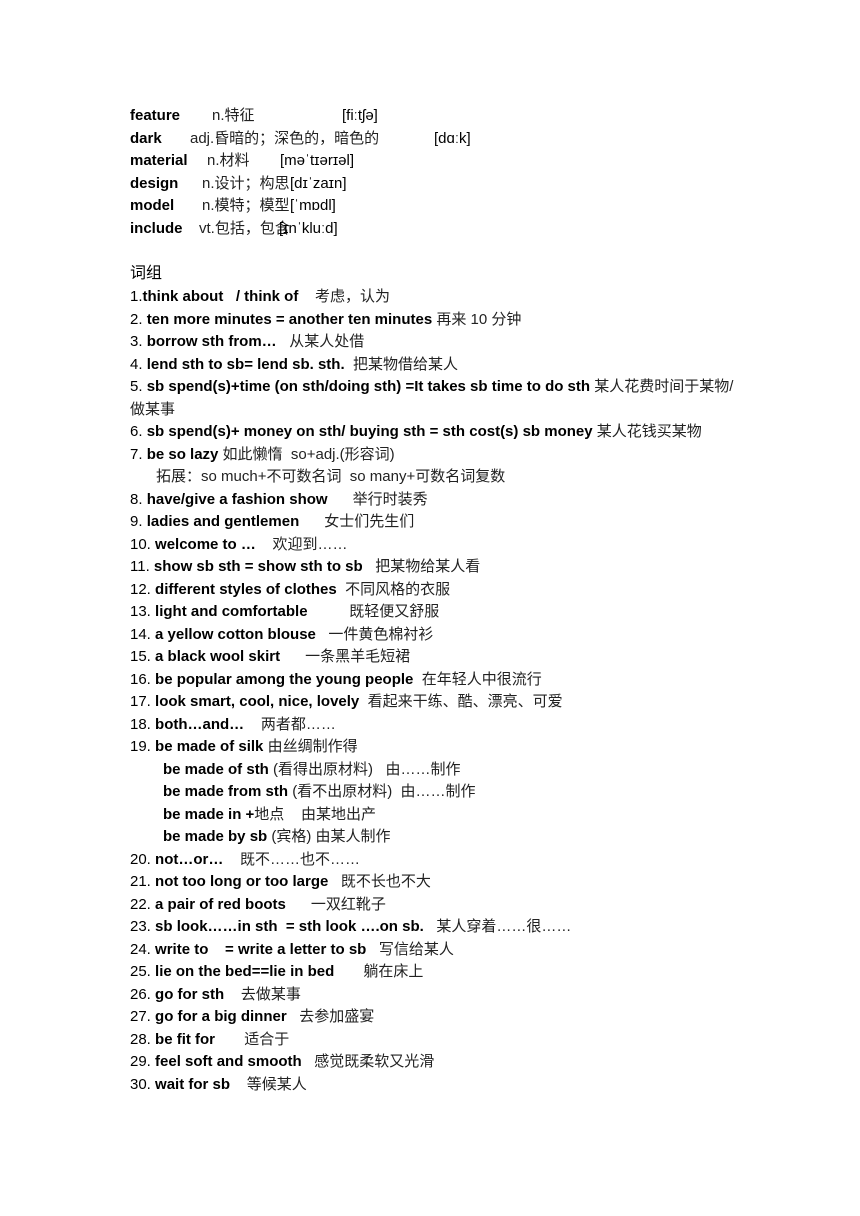 The width and height of the screenshot is (860, 1216). I want to click on phrase-number: 10., so click(143, 544).